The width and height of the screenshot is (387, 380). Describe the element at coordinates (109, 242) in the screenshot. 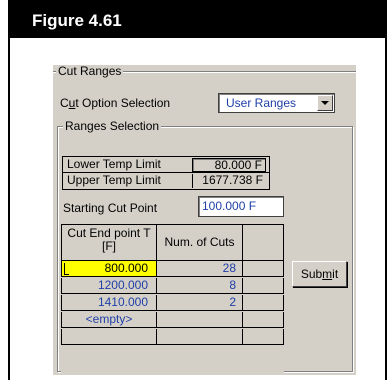

I see `col-header-end-point: Cut End point T [F]` at that location.